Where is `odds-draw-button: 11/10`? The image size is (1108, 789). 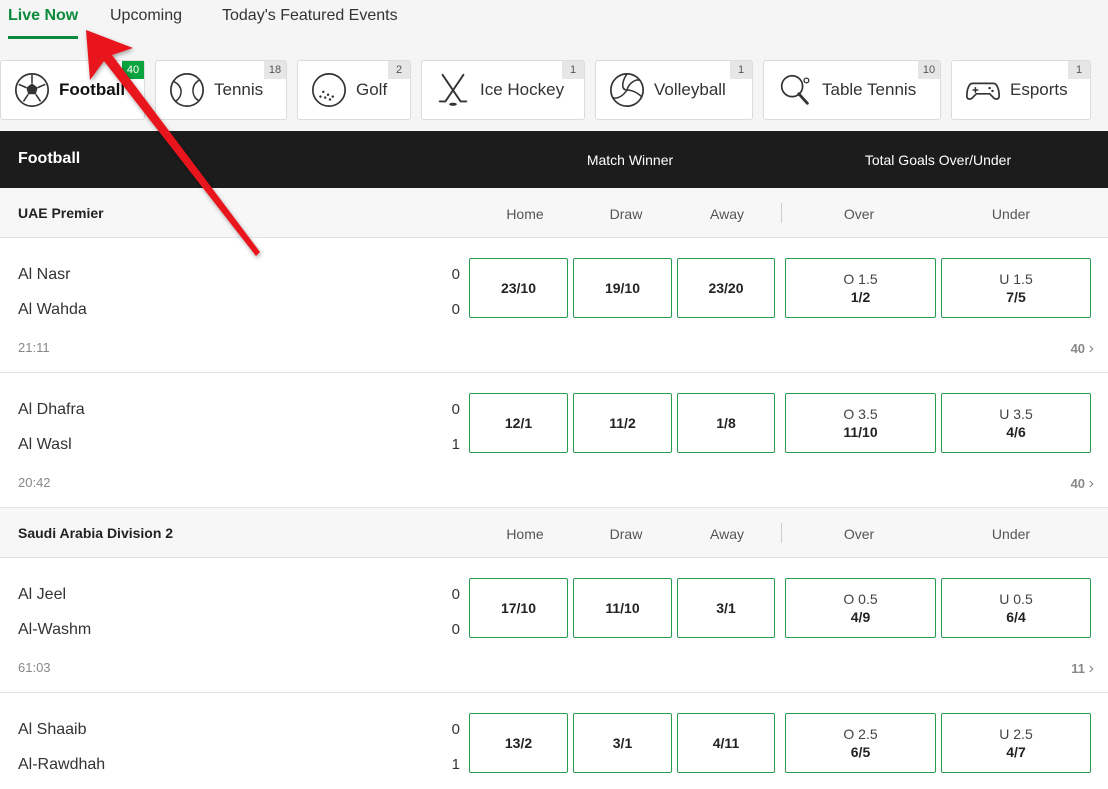 odds-draw-button: 11/10 is located at coordinates (622, 608).